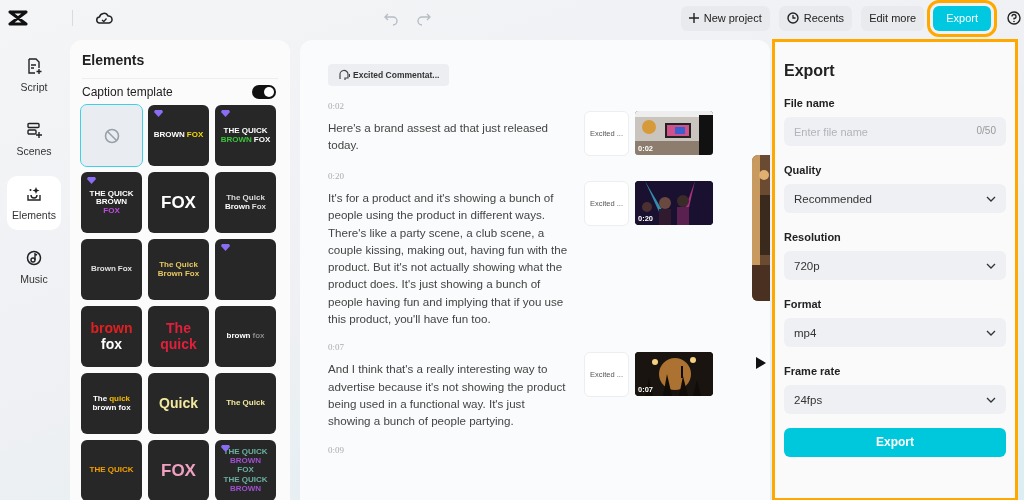  I want to click on field-label: Format, so click(803, 304).